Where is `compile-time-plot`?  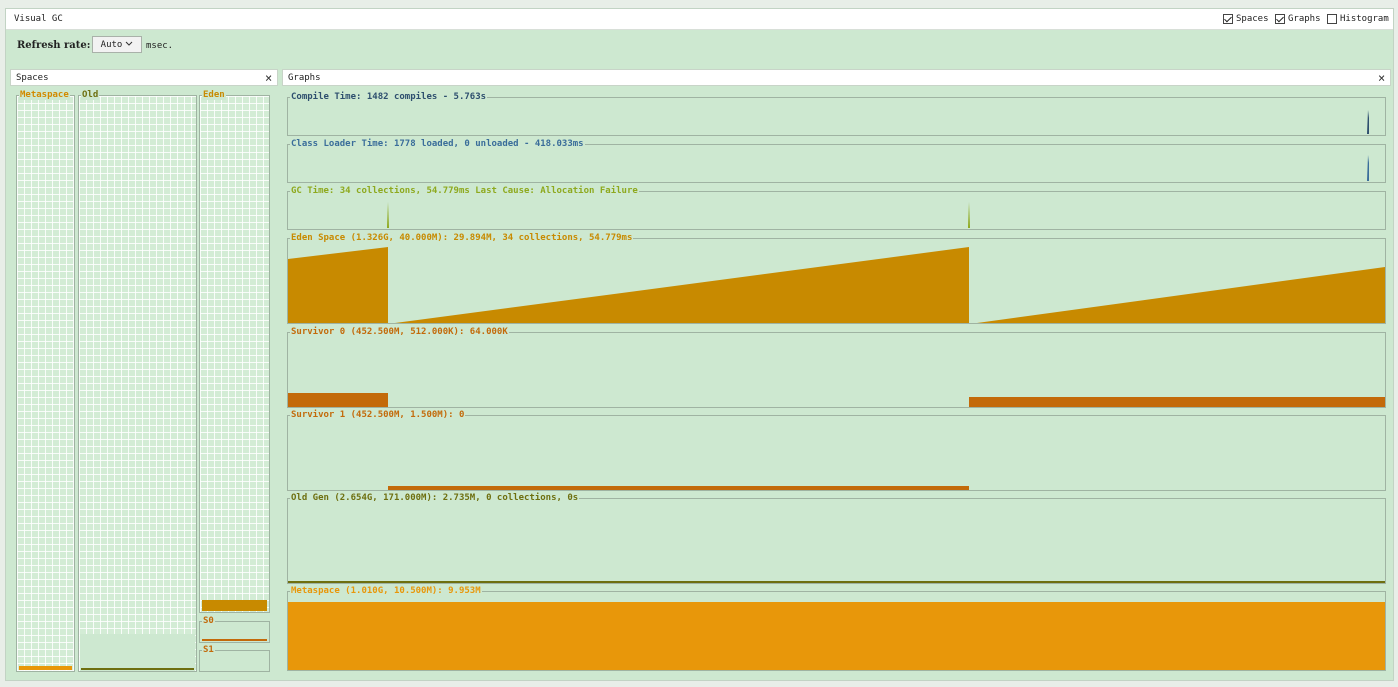
compile-time-plot is located at coordinates (1368, 122).